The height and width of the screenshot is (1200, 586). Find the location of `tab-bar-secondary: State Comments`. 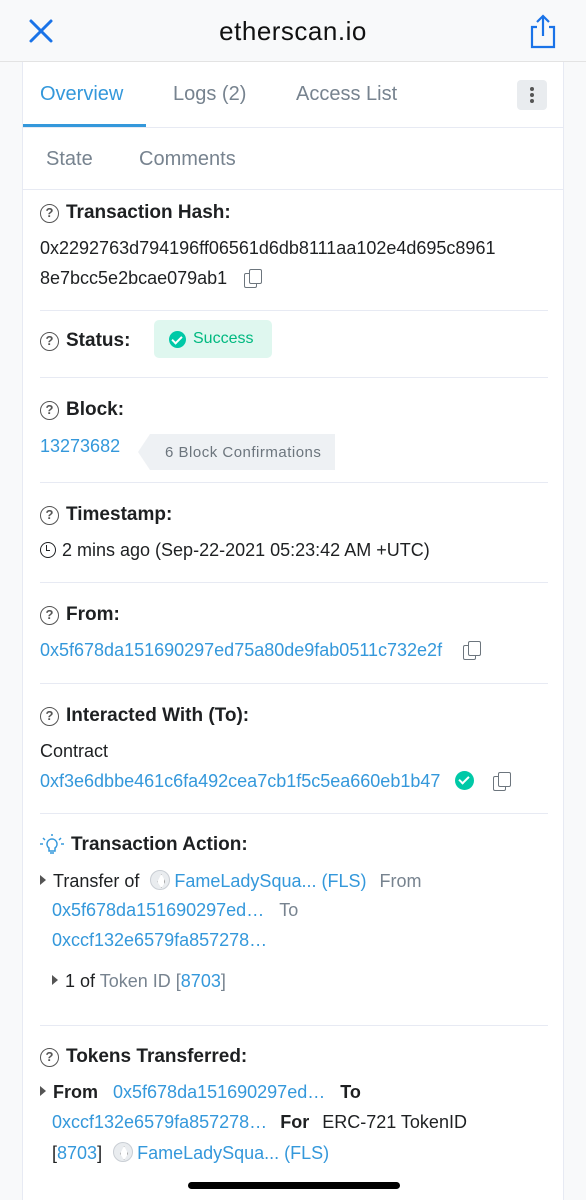

tab-bar-secondary: State Comments is located at coordinates (293, 159).